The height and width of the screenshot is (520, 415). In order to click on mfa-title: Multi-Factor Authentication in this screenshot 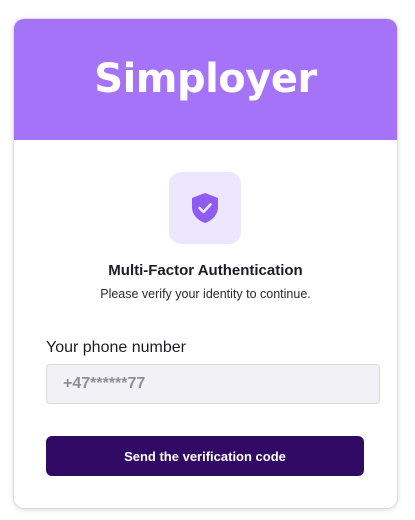, I will do `click(205, 270)`.